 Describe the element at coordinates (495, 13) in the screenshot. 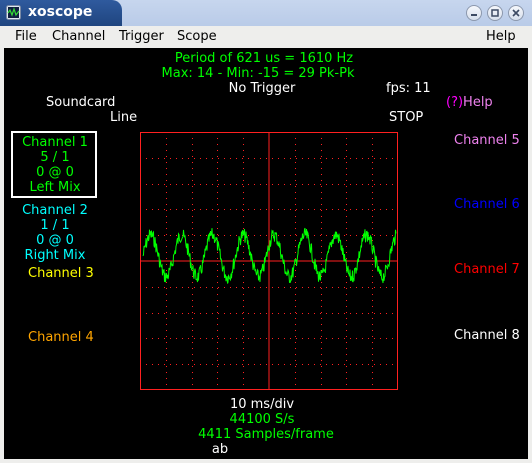

I see `maximize-button` at that location.